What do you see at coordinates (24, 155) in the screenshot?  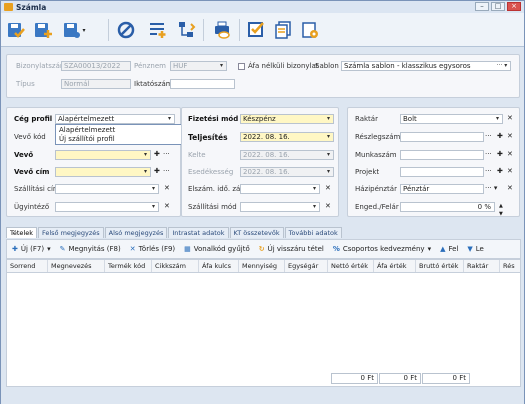 I see `vevo-label: Vevő` at bounding box center [24, 155].